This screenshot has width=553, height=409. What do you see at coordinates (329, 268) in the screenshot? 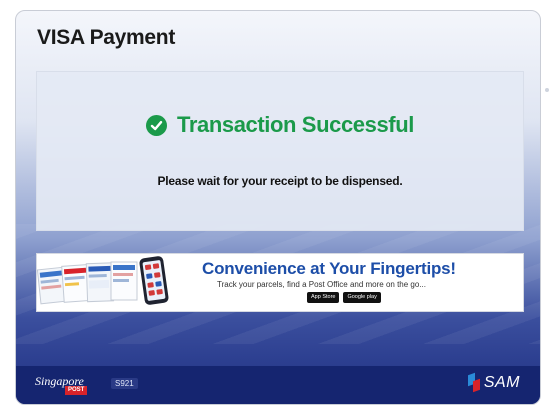
I see `banner-headline: Convenience at Your Fingertips!` at bounding box center [329, 268].